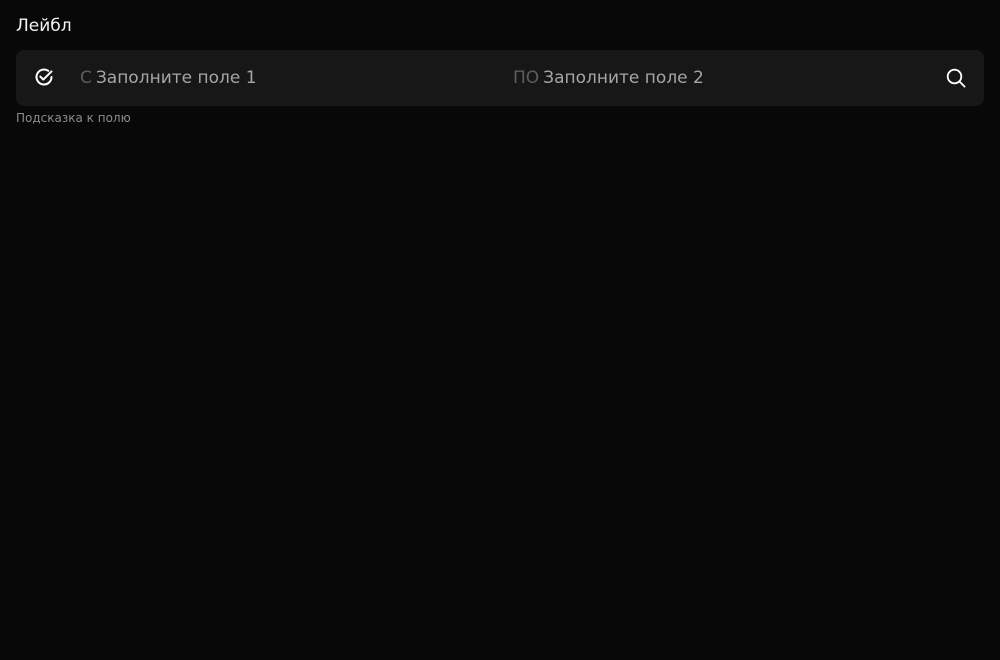  I want to click on field-hint: Подсказка к полю, so click(73, 118).